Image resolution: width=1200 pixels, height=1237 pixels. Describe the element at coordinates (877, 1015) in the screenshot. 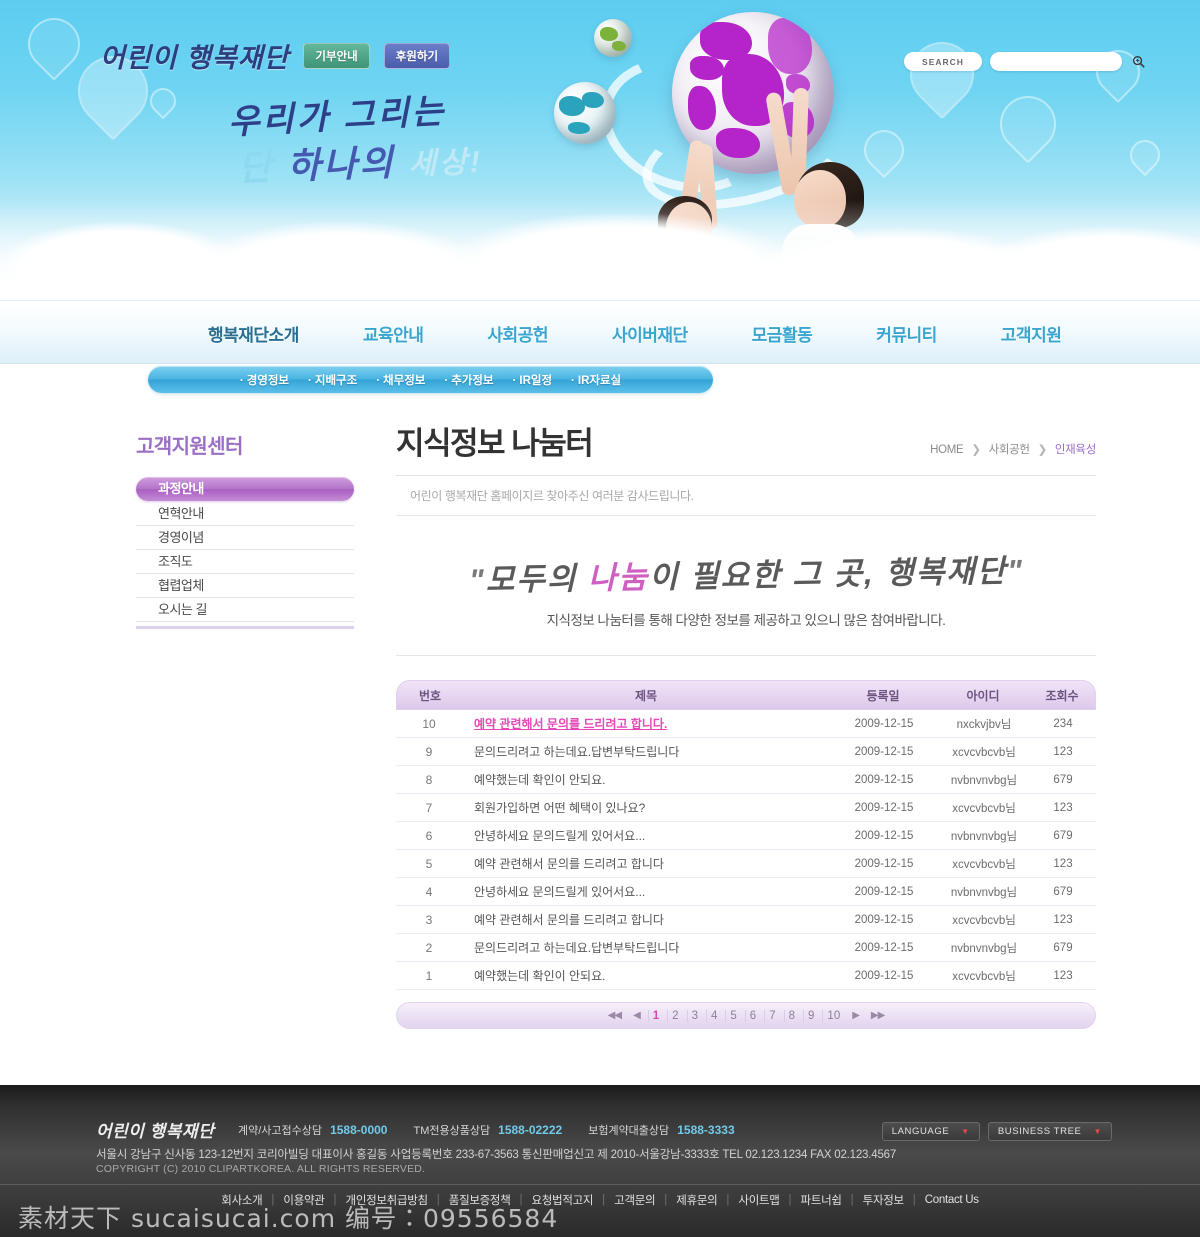

I see `pagination-last-icon: ▶▶` at that location.